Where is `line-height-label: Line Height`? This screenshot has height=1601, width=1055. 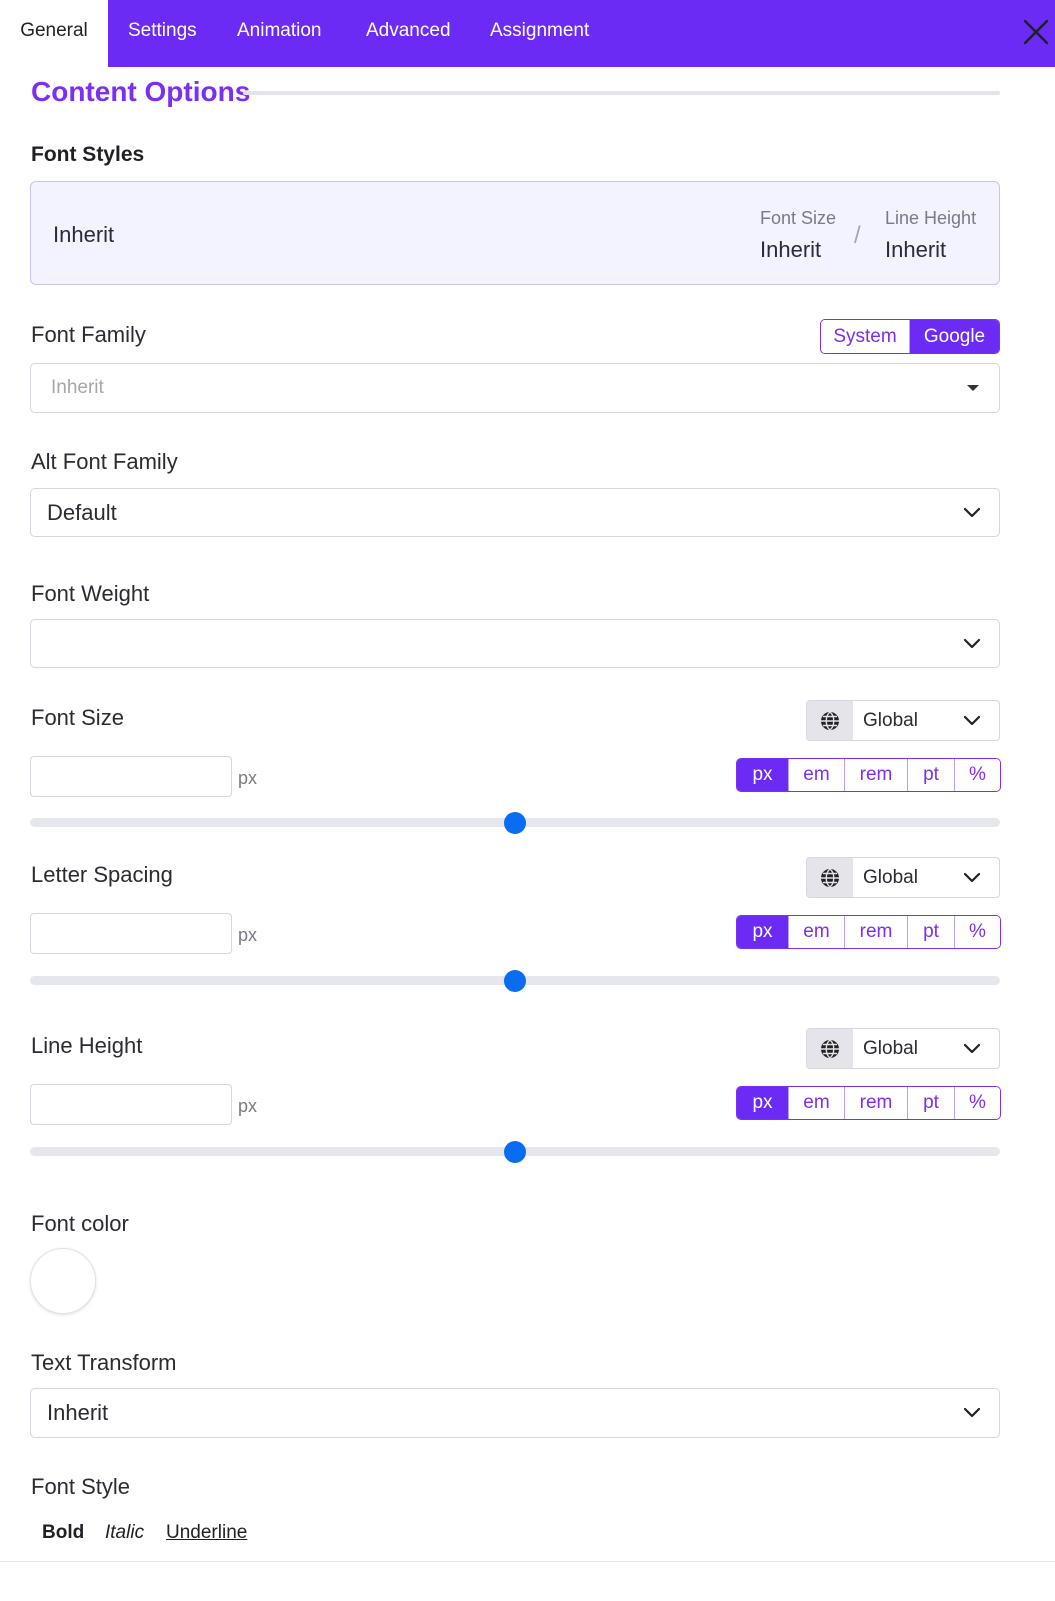 line-height-label: Line Height is located at coordinates (87, 1045).